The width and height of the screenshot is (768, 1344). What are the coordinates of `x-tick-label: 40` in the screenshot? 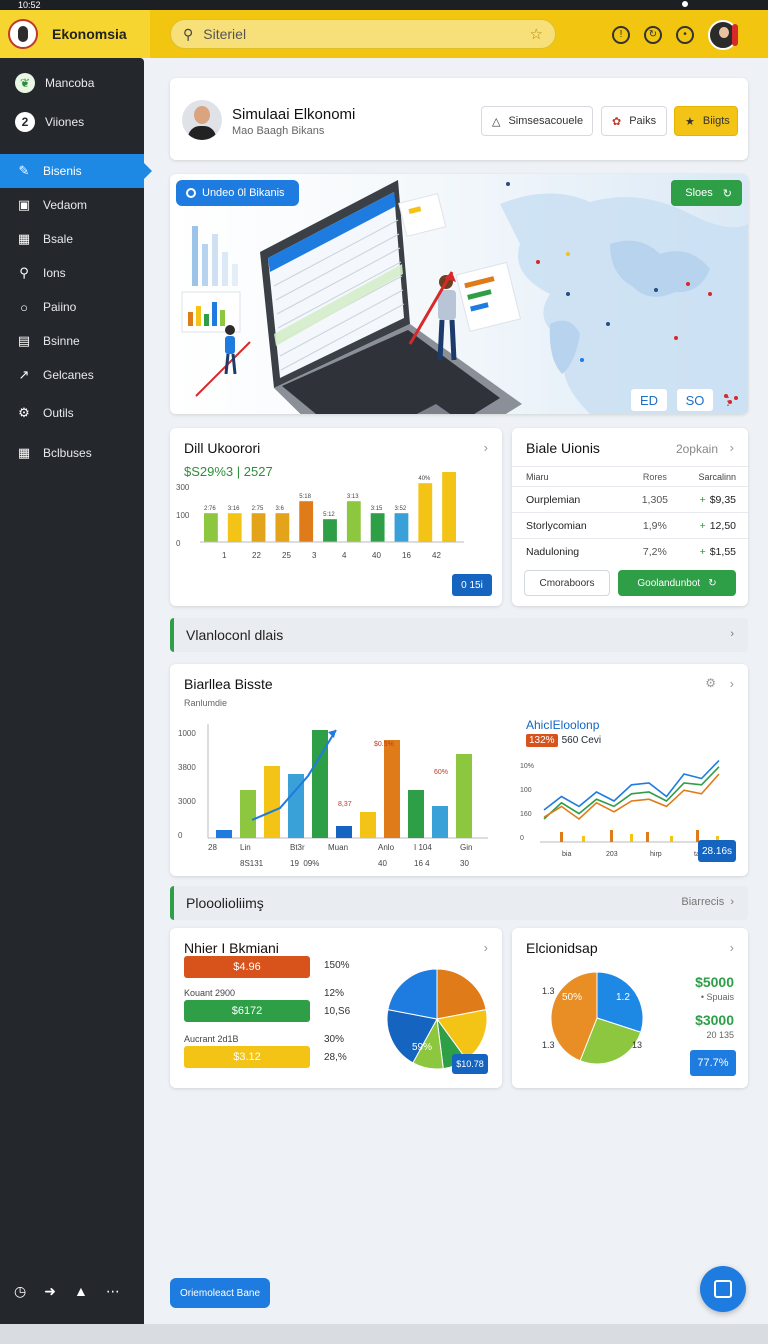 It's located at (382, 863).